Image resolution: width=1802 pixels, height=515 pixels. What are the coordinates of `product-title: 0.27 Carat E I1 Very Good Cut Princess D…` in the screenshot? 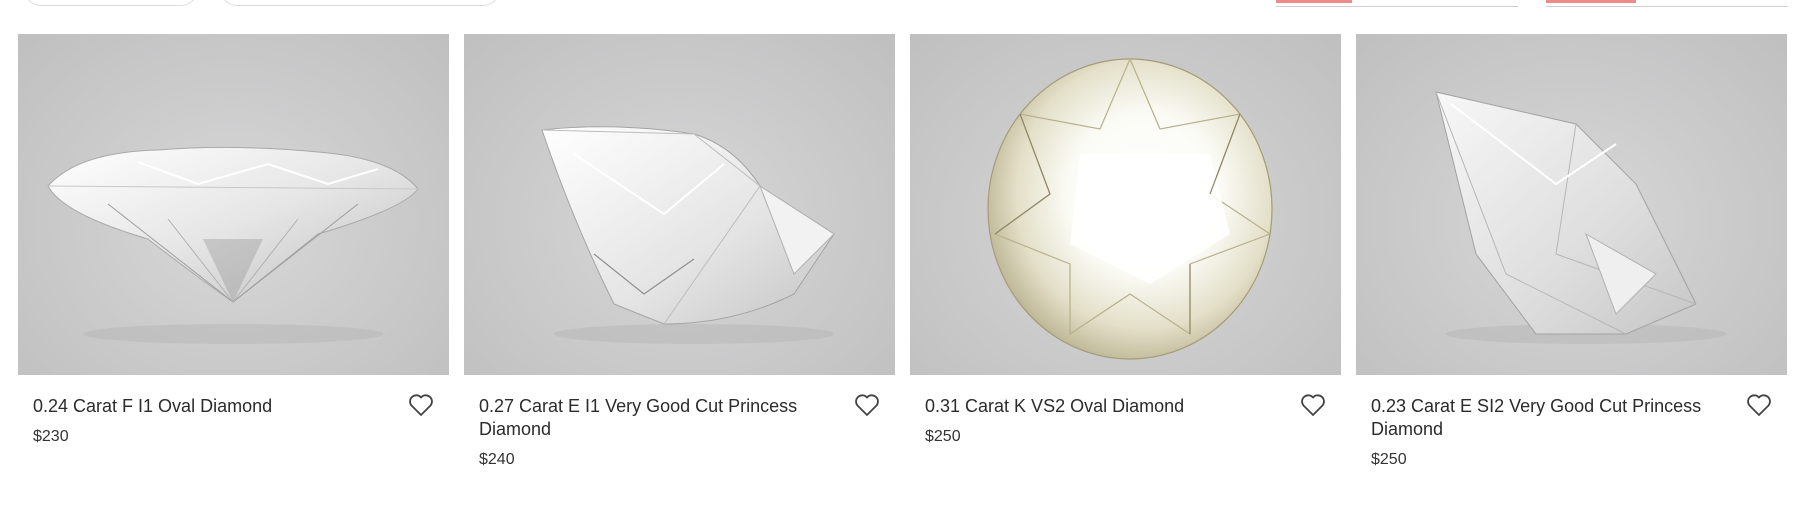 It's located at (652, 418).